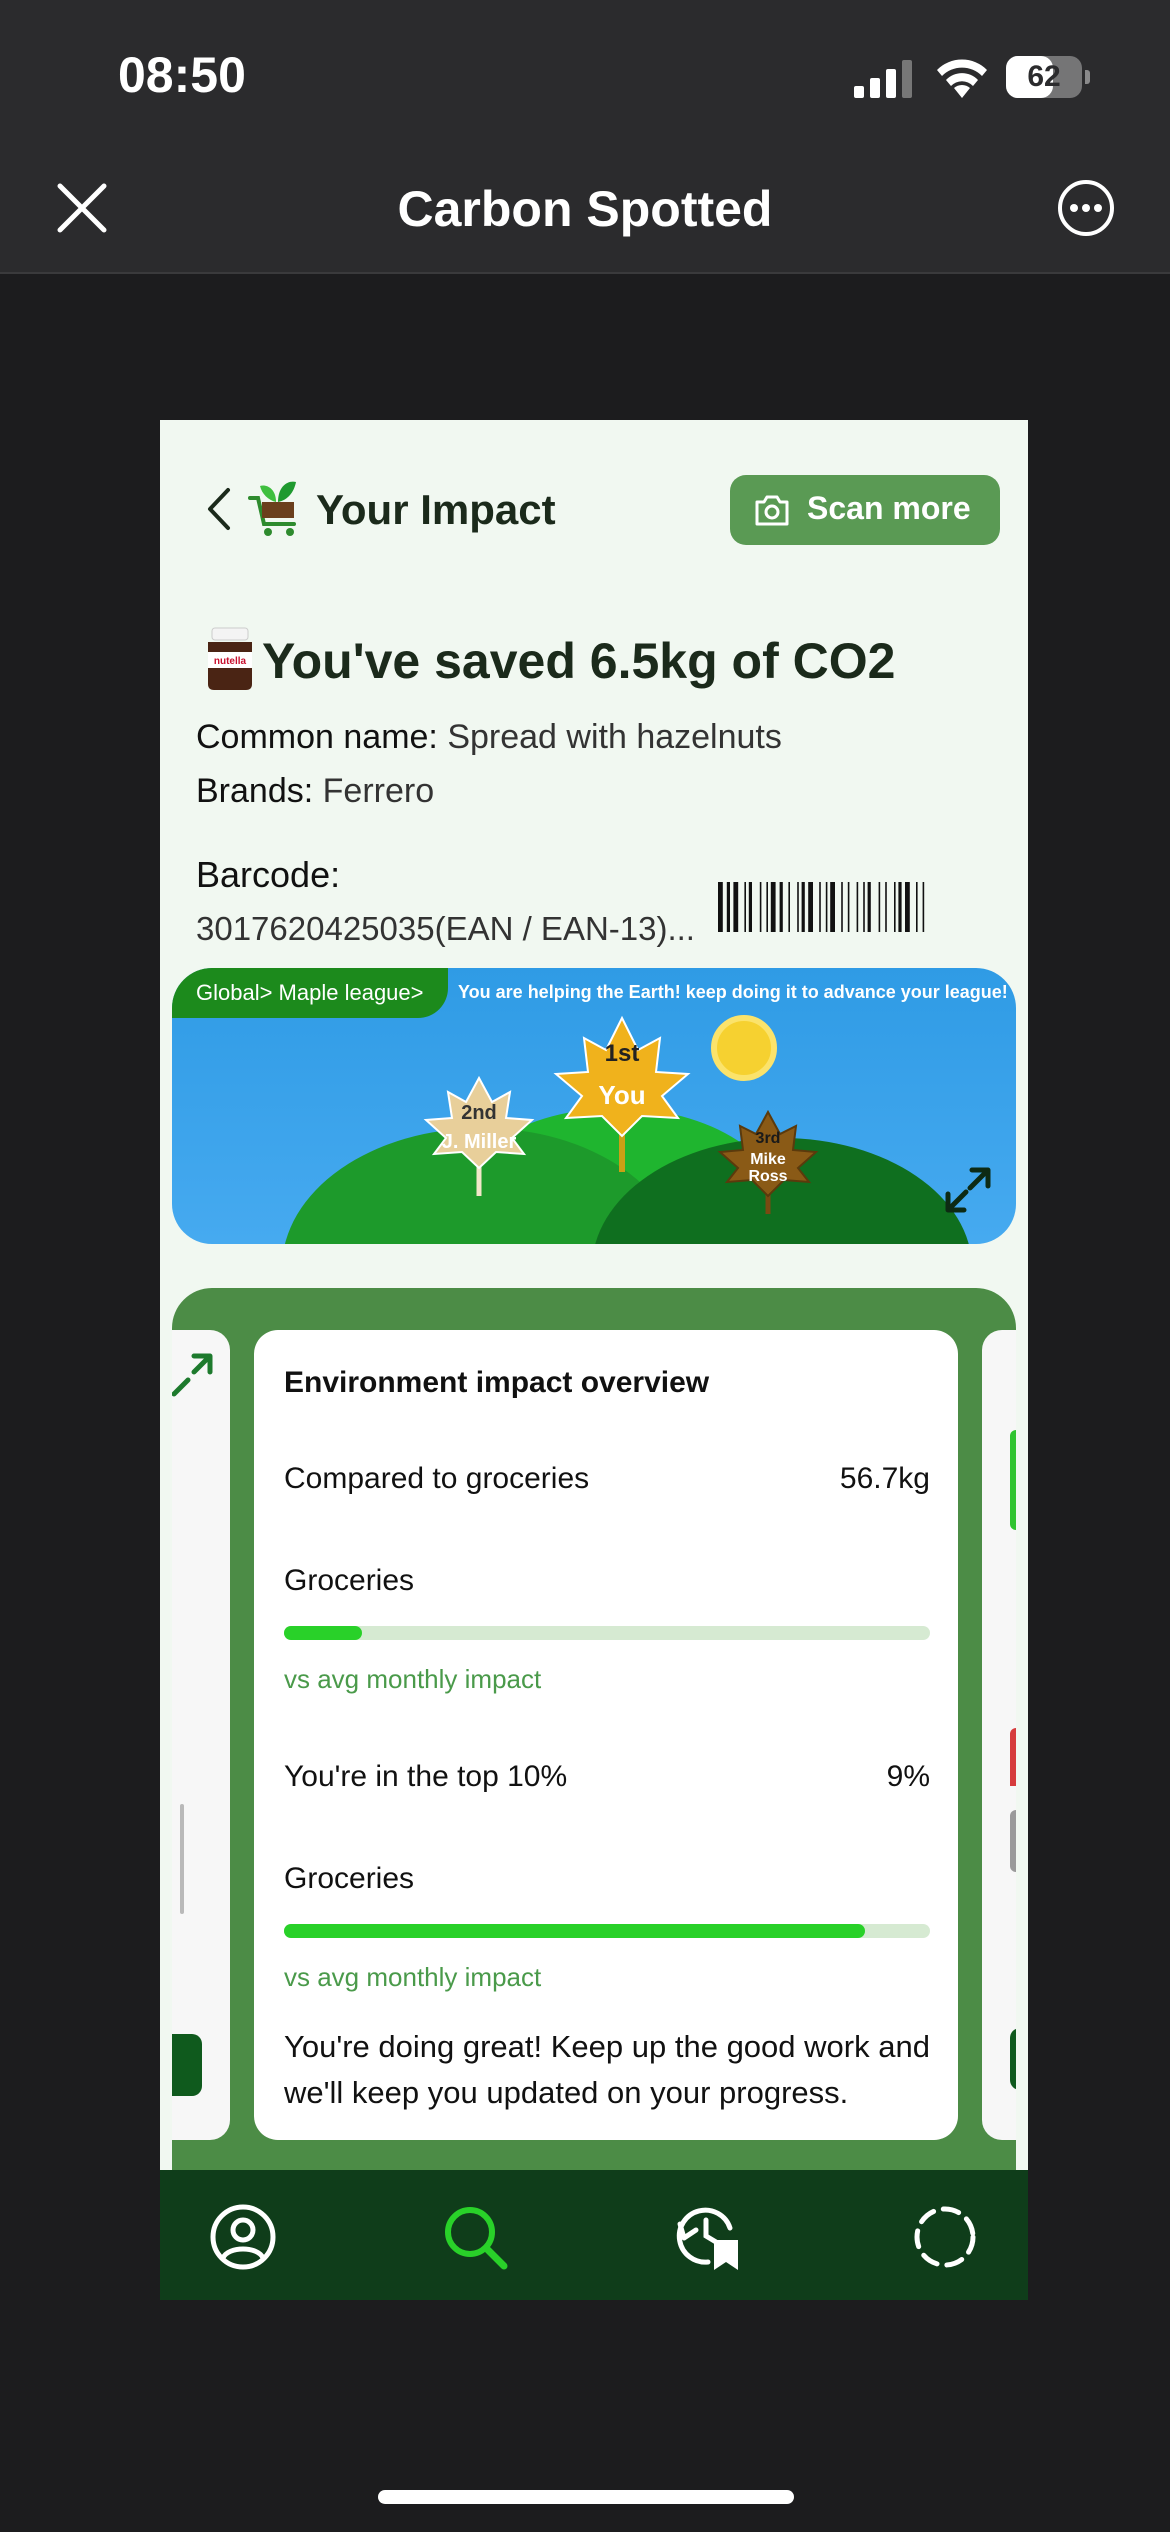  What do you see at coordinates (349, 1580) in the screenshot?
I see `groceries-label-1: Groceries` at bounding box center [349, 1580].